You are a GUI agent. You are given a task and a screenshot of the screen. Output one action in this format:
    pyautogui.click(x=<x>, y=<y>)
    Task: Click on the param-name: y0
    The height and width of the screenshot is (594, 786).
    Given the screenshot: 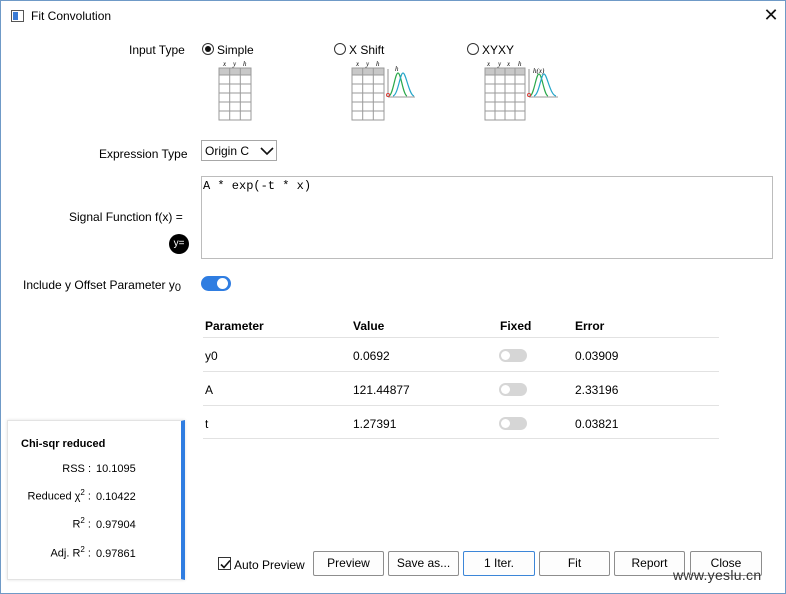 What is the action you would take?
    pyautogui.click(x=211, y=356)
    